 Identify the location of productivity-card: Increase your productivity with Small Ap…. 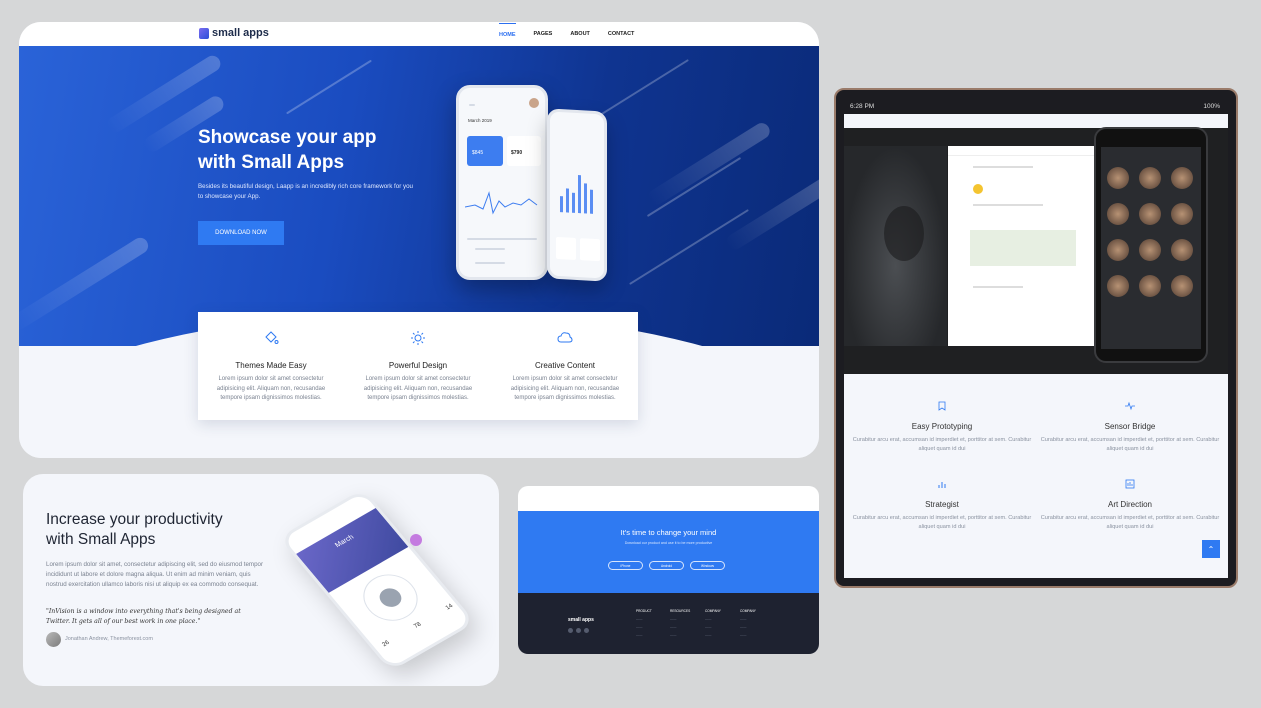
(261, 580).